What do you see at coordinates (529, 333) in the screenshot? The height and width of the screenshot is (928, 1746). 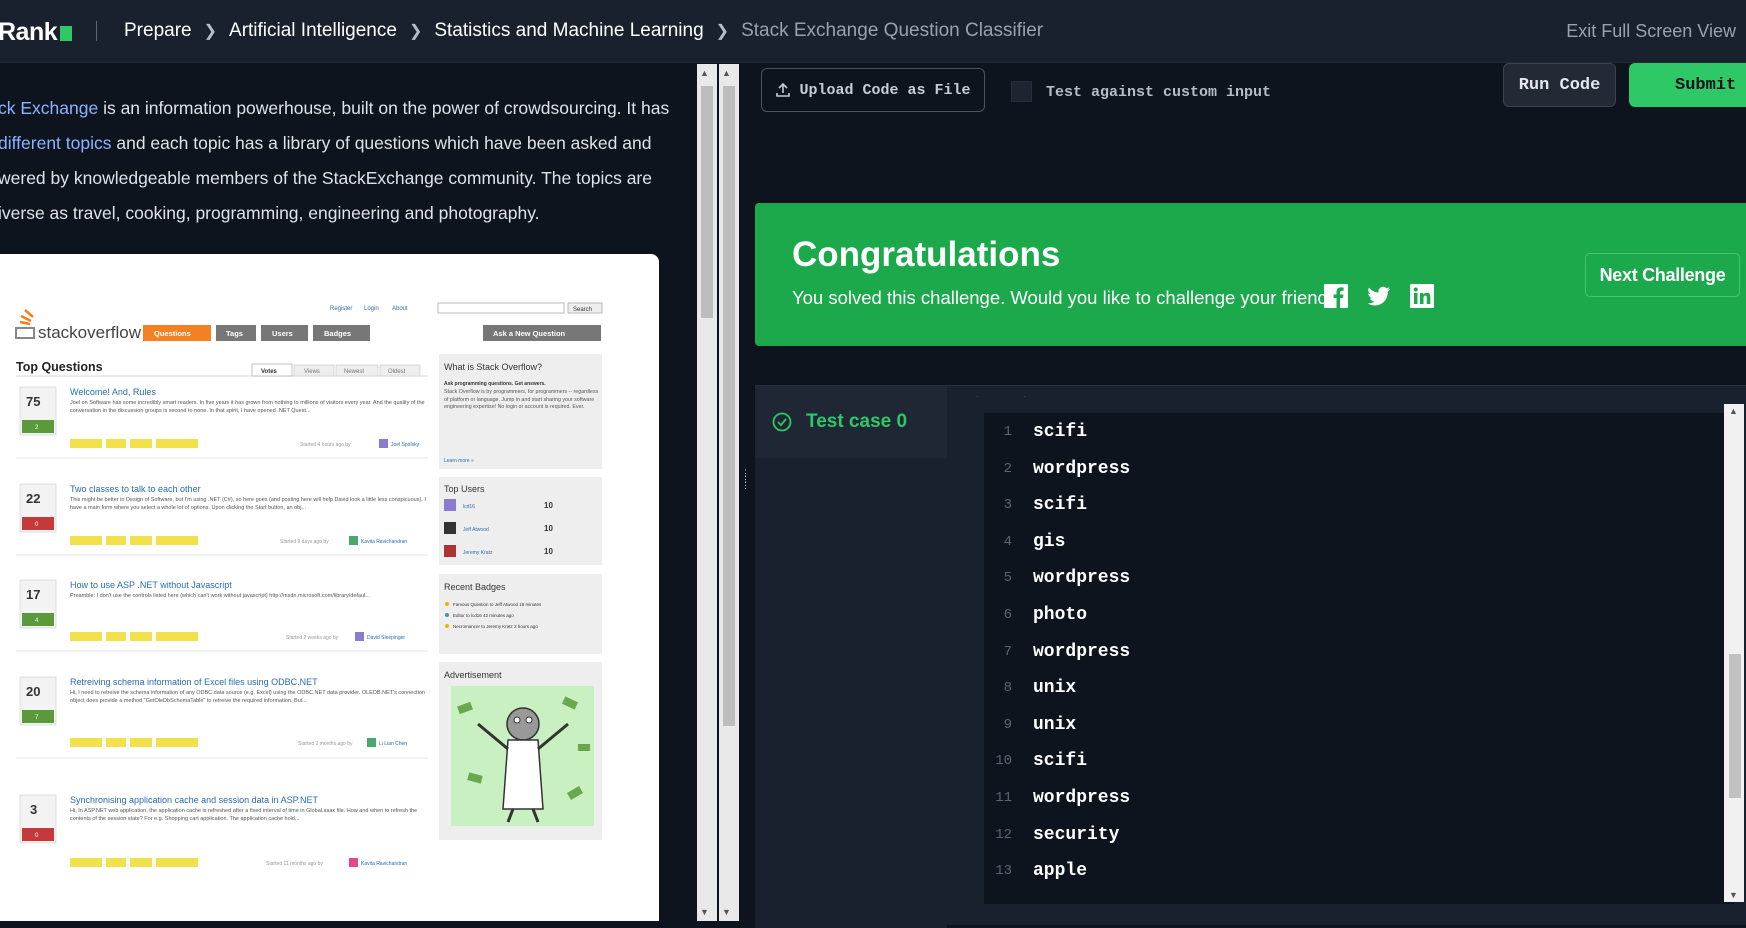 I see `preview-ask-label: Ask a New Question` at bounding box center [529, 333].